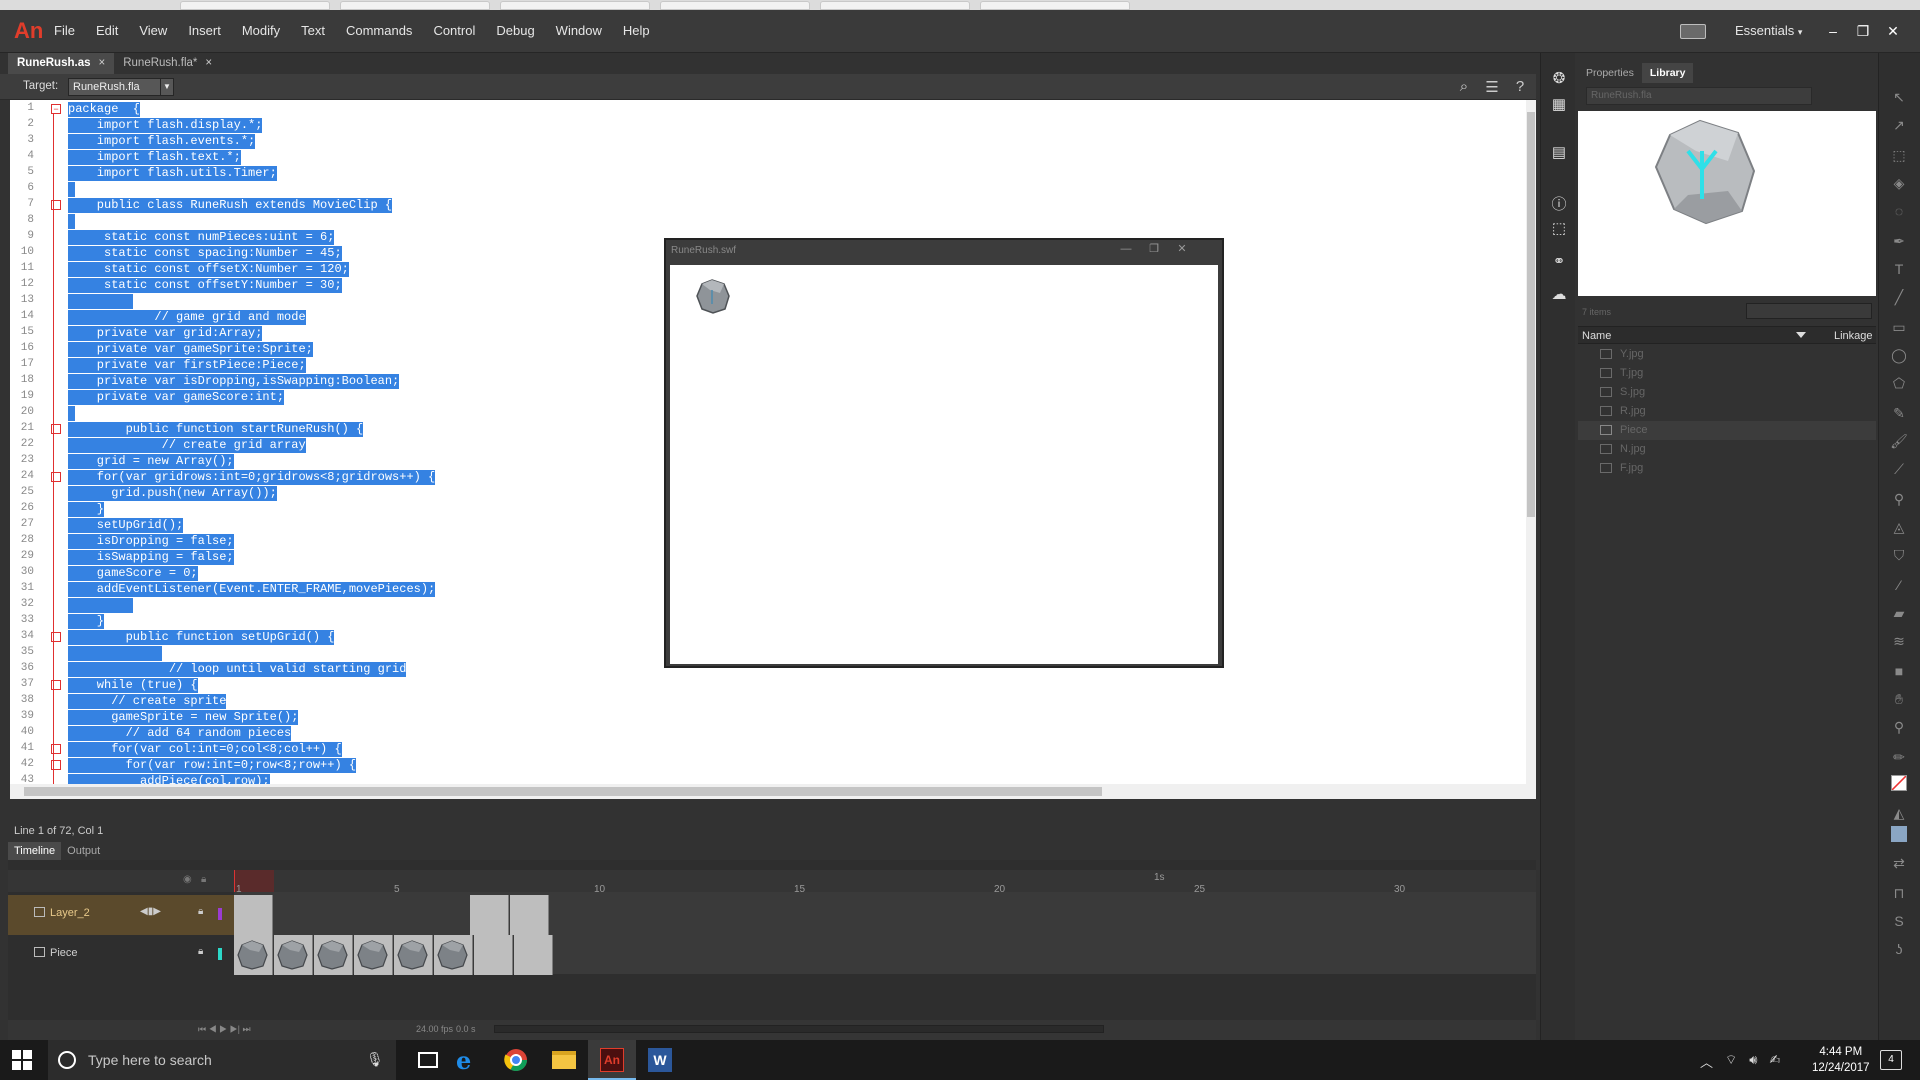 This screenshot has width=1920, height=1080. Describe the element at coordinates (61, 63) in the screenshot. I see `tab-runerush-as: RuneRush.as ×` at that location.